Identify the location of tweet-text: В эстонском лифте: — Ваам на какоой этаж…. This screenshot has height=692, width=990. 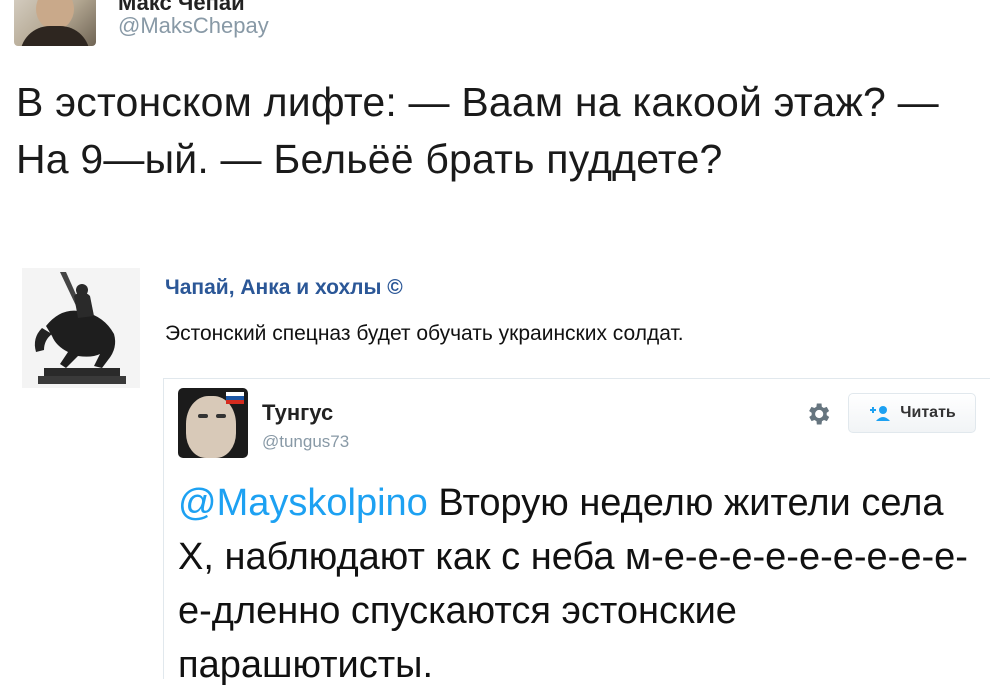
(477, 130).